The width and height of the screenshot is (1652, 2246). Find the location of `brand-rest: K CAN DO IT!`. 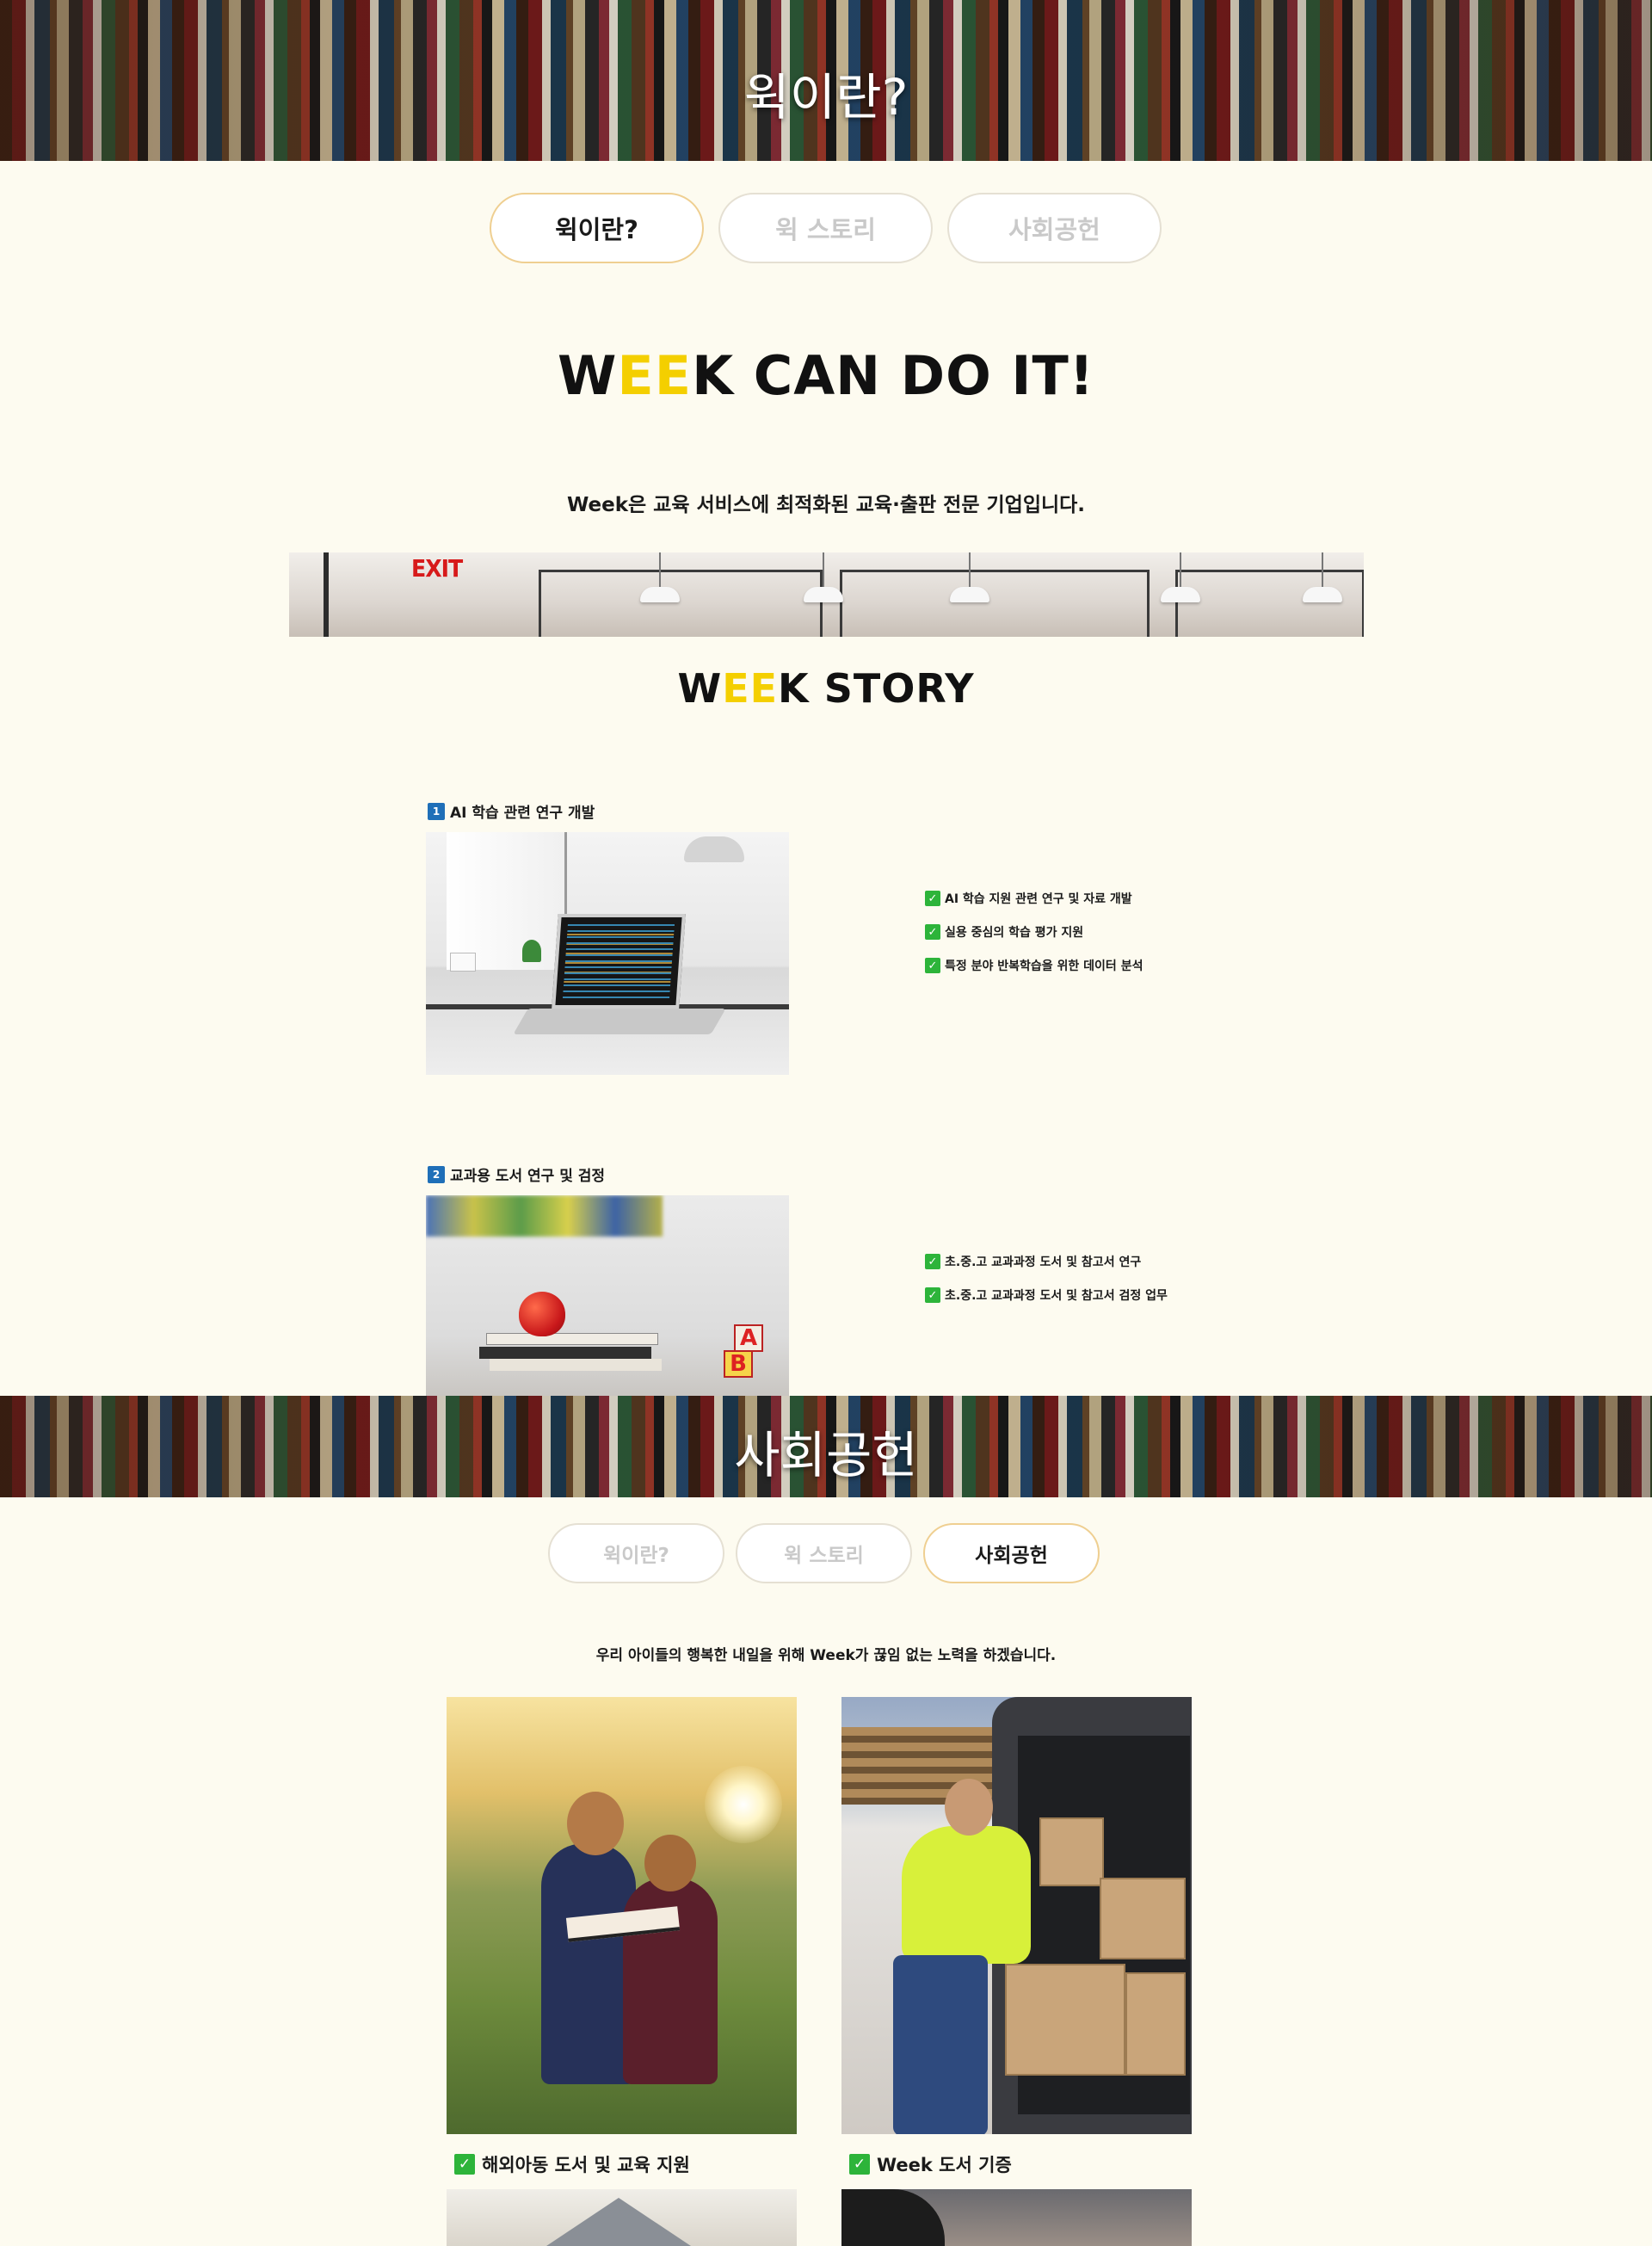

brand-rest: K CAN DO IT! is located at coordinates (893, 375).